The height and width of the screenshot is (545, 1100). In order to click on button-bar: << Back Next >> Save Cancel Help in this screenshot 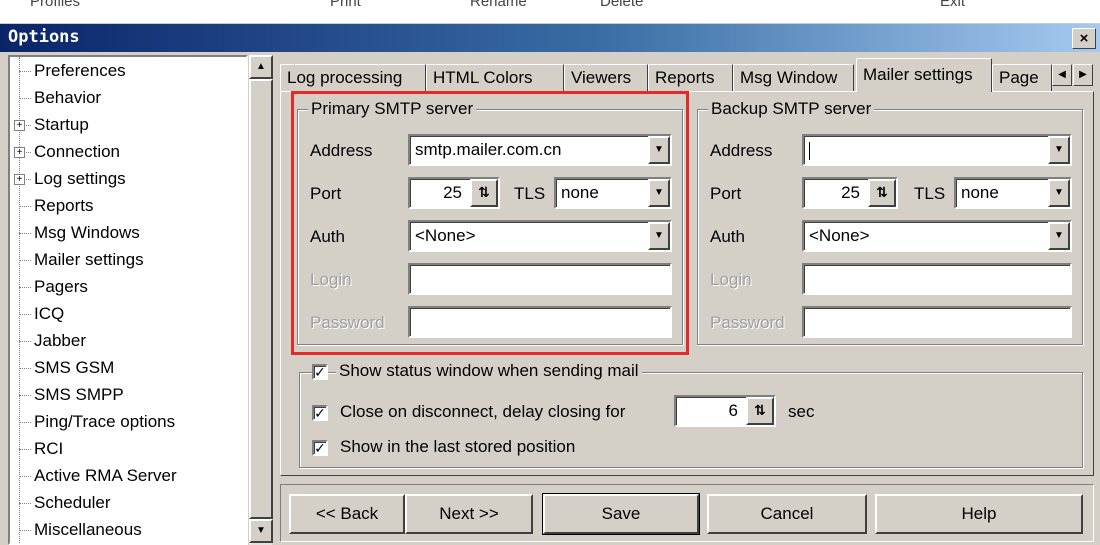, I will do `click(687, 513)`.